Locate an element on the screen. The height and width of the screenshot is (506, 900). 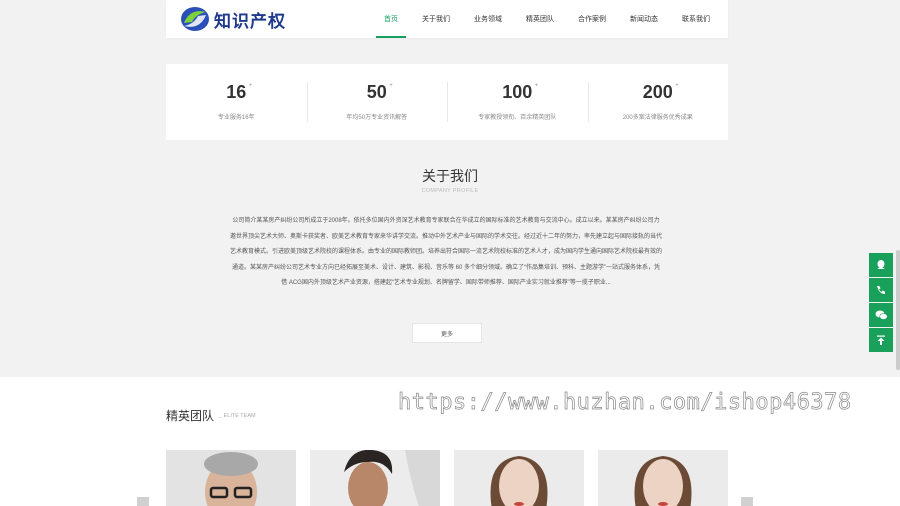
stat-item: 200 + 200多案法律服务优秀成果 is located at coordinates (658, 102).